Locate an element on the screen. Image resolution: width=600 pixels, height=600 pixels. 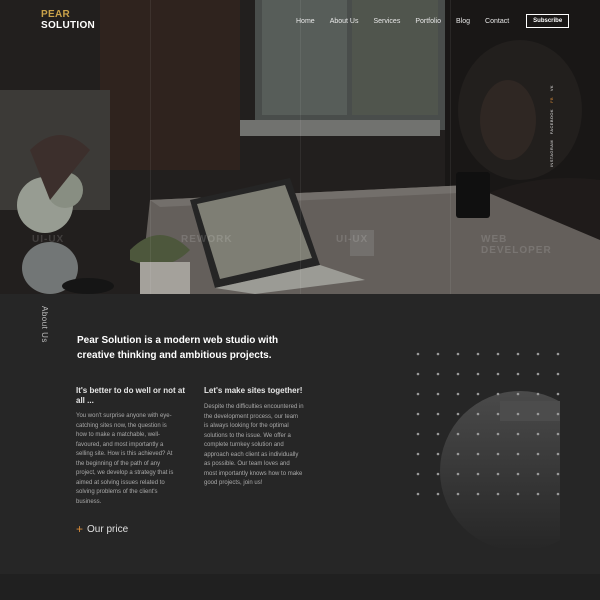
nav-item-portfolio: Portfolio is located at coordinates (428, 21).